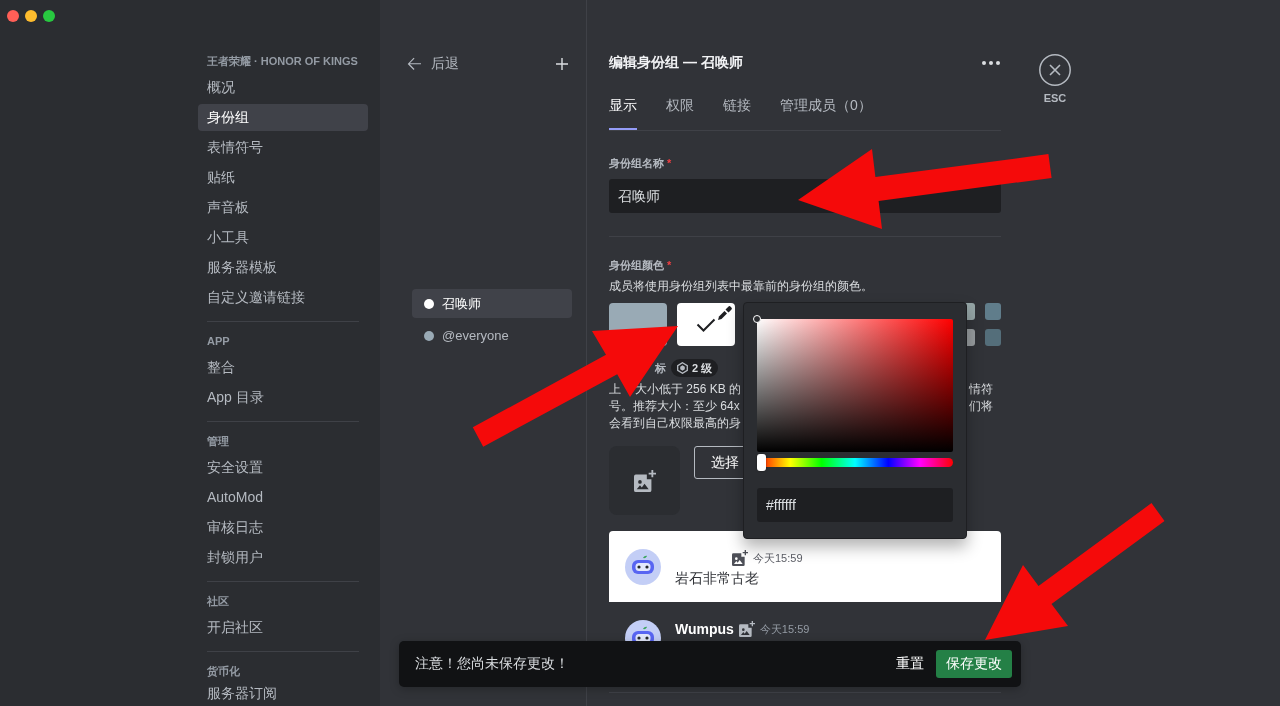  Describe the element at coordinates (855, 505) in the screenshot. I see `hex-color-input: #ffffff` at that location.